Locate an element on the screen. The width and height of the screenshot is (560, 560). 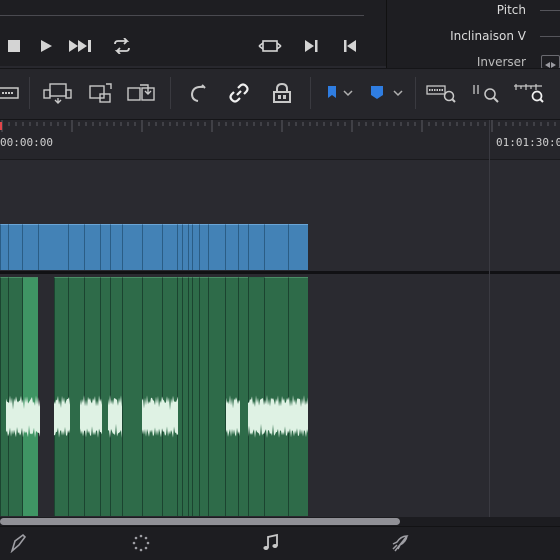
next-clip-icon is located at coordinates (311, 46).